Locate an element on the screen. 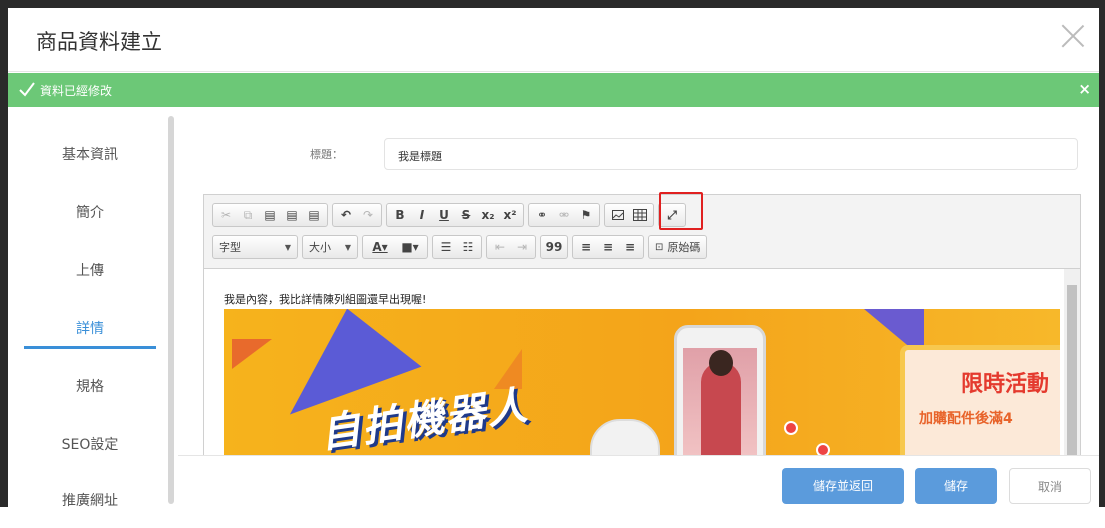  heart-icon is located at coordinates (791, 428).